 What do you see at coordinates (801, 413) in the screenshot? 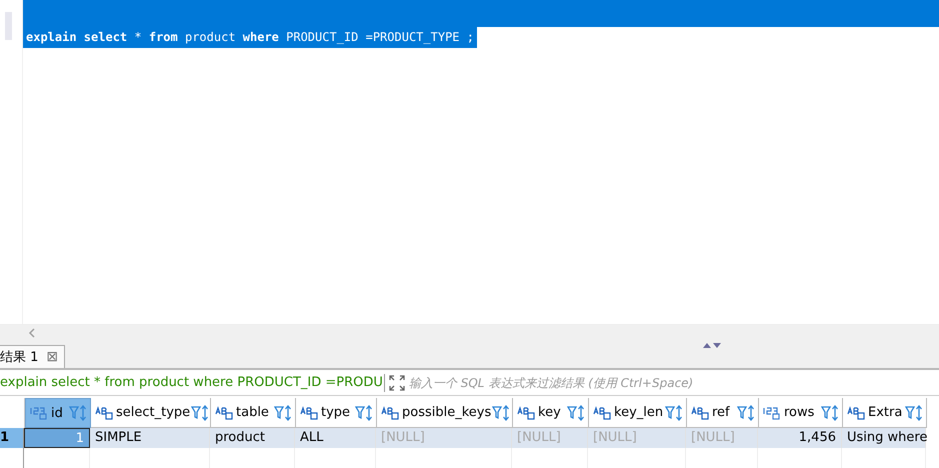
I see `column-header: rows` at bounding box center [801, 413].